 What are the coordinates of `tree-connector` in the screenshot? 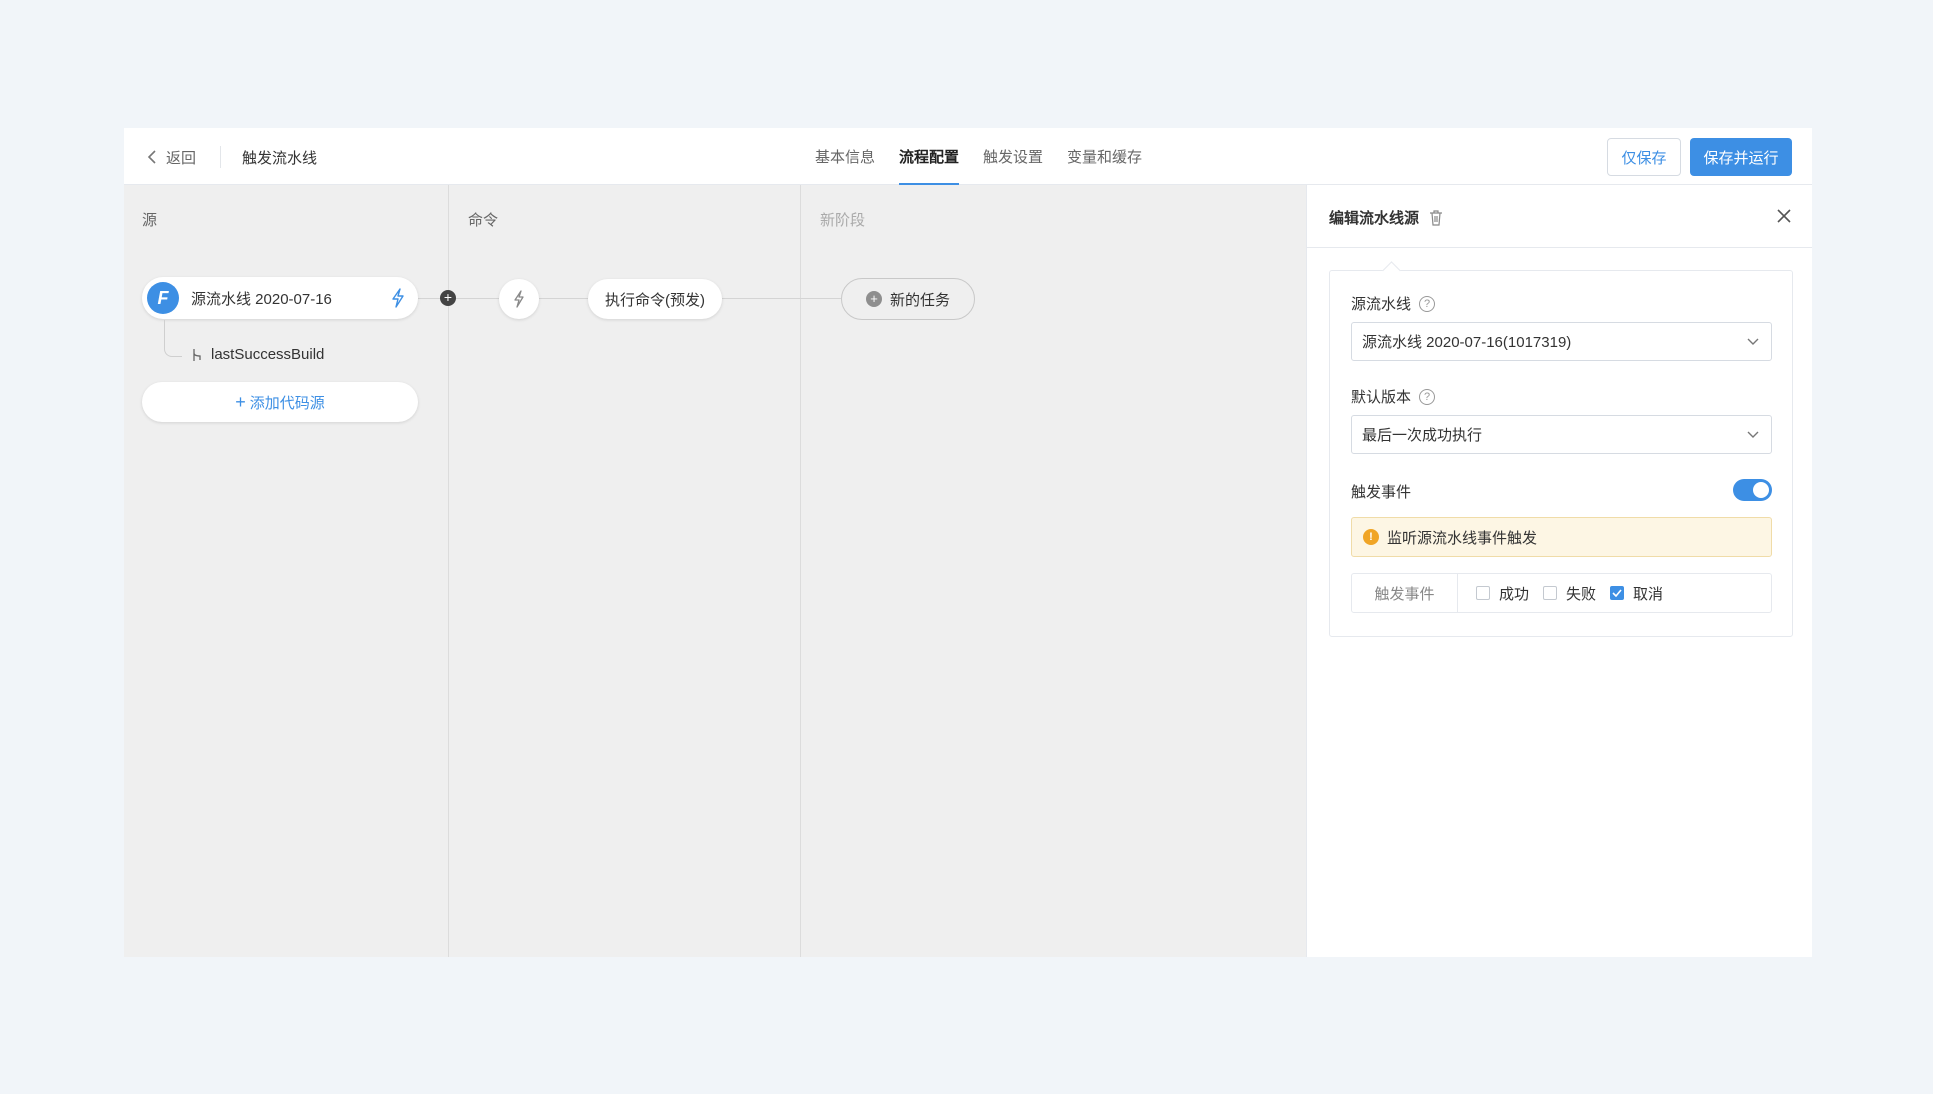 It's located at (173, 338).